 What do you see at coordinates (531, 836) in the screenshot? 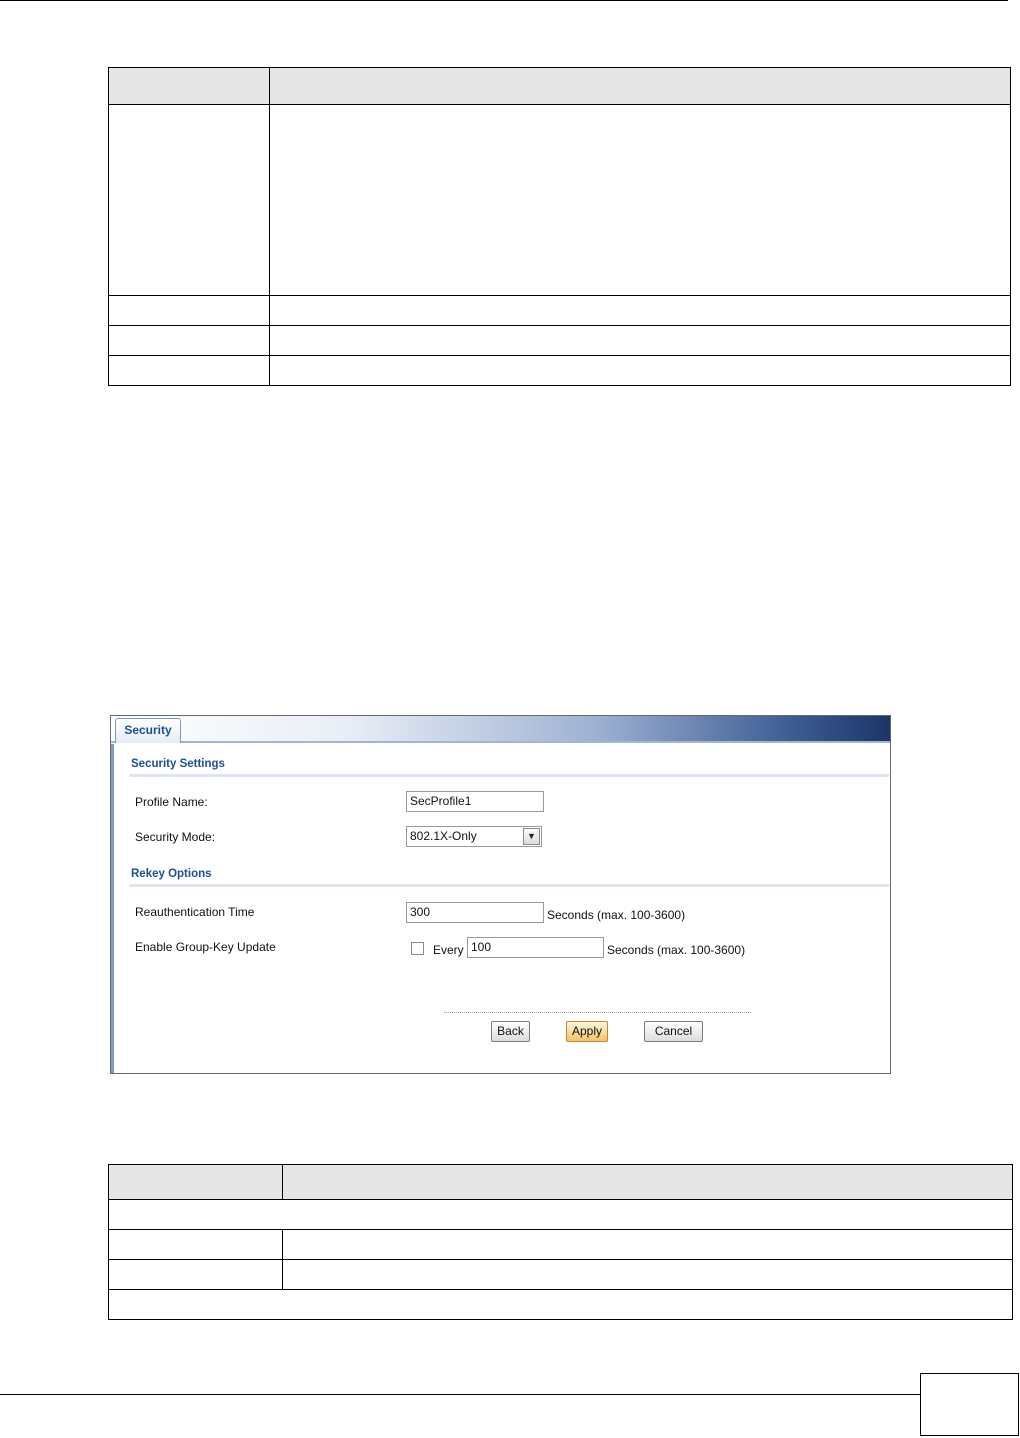
I see `chevron-down-icon: ▼` at bounding box center [531, 836].